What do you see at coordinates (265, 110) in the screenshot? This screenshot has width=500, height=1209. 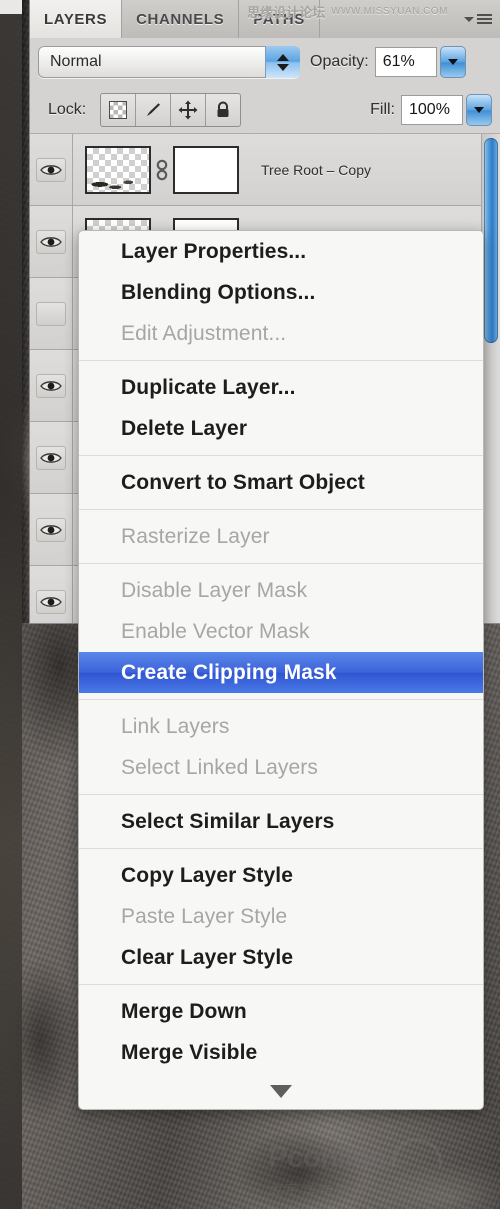 I see `lock-row: Lock: Fill: 100%` at bounding box center [265, 110].